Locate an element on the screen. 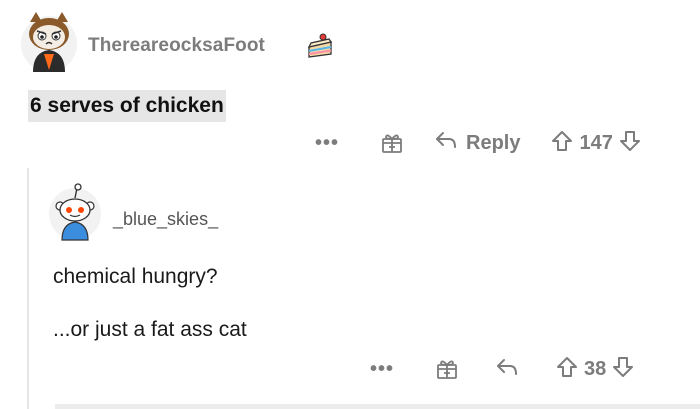 This screenshot has height=409, width=700. comment-actions: ••• 38 is located at coordinates (500, 369).